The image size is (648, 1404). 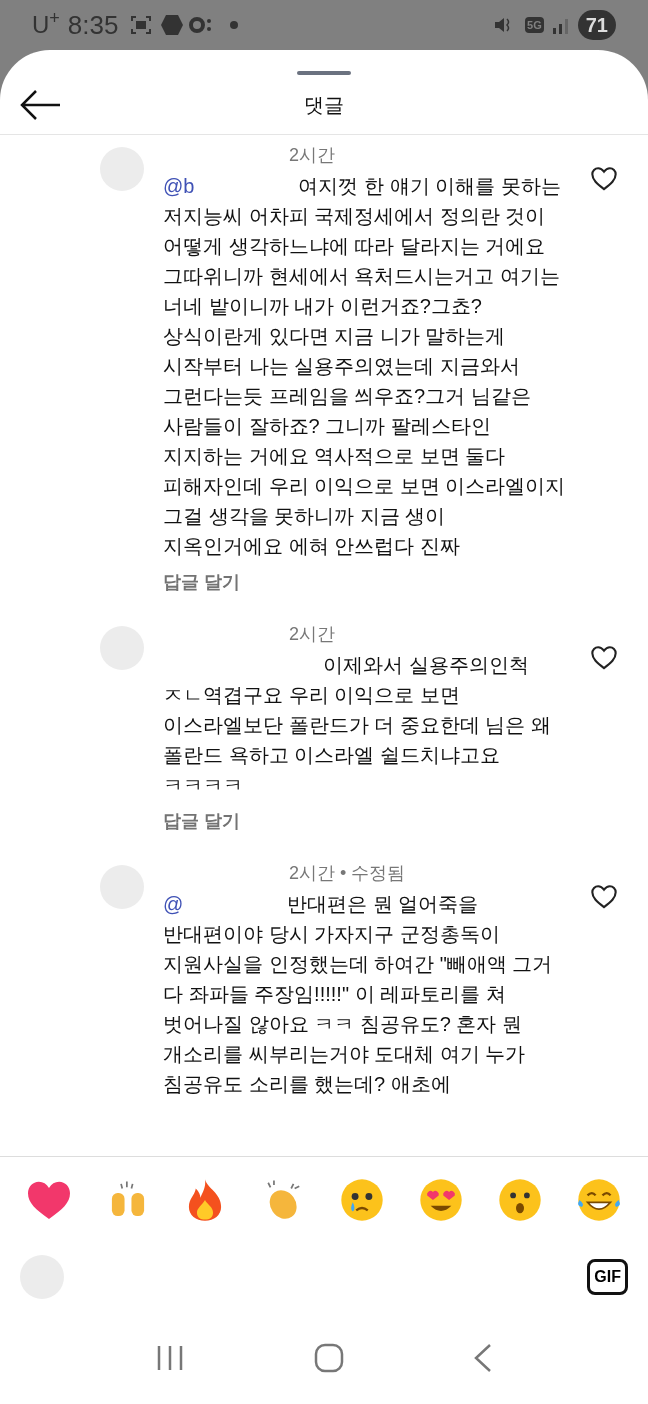 What do you see at coordinates (46, 23) in the screenshot?
I see `carrier-label: U$^{+}$` at bounding box center [46, 23].